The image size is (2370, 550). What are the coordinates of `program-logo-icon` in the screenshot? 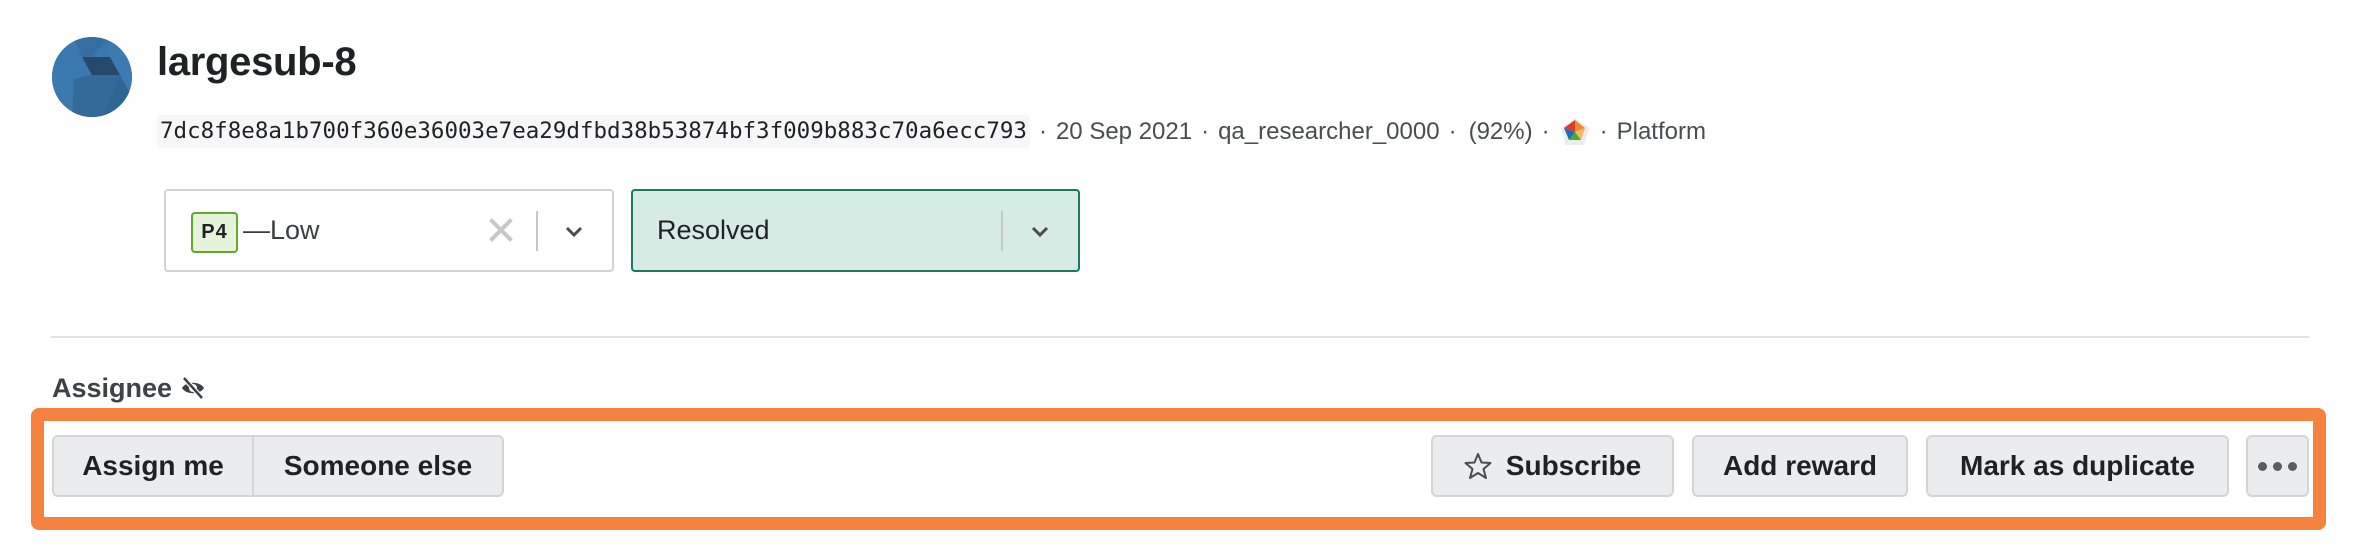 It's located at (92, 77).